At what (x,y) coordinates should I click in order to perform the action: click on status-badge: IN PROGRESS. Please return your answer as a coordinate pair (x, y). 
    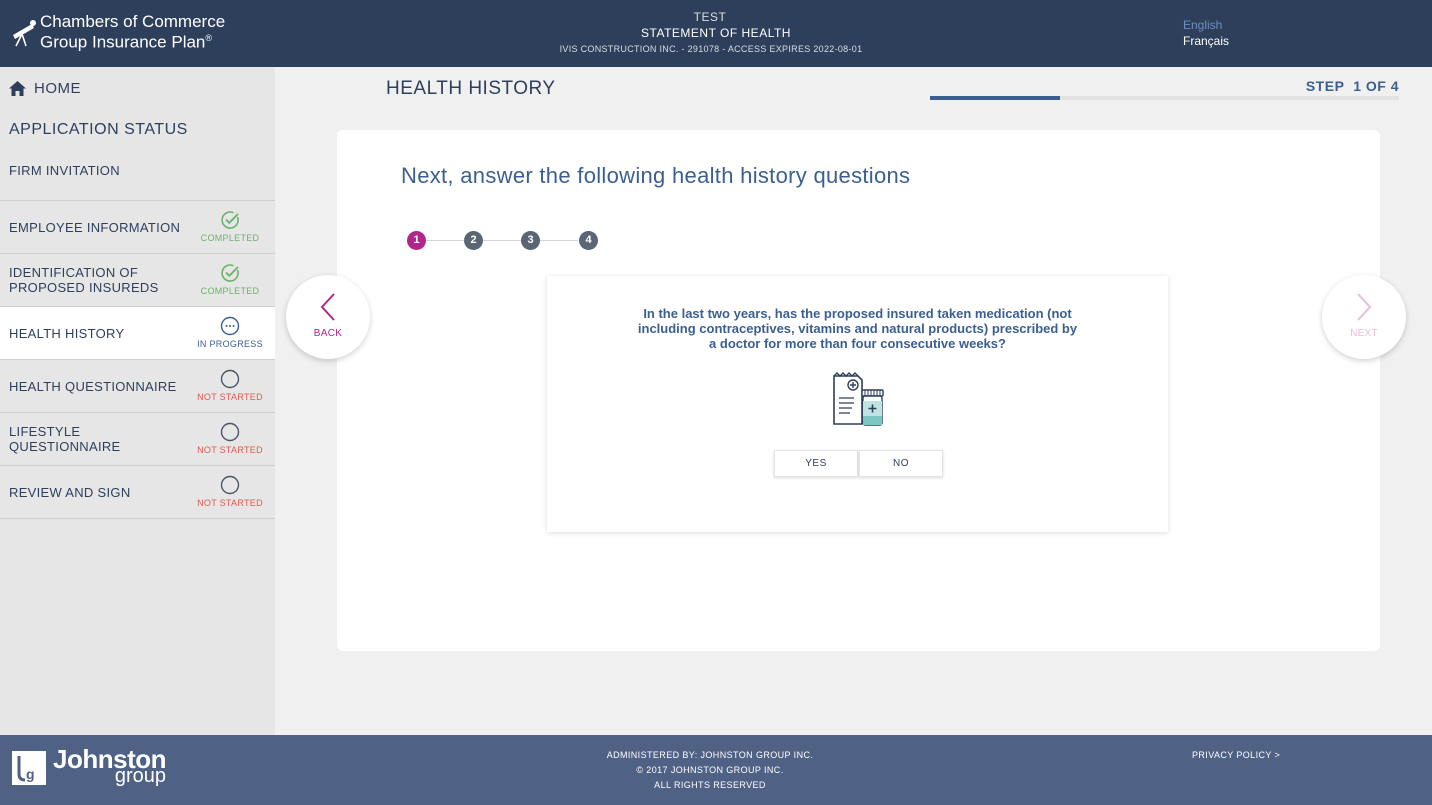
    Looking at the image, I should click on (230, 332).